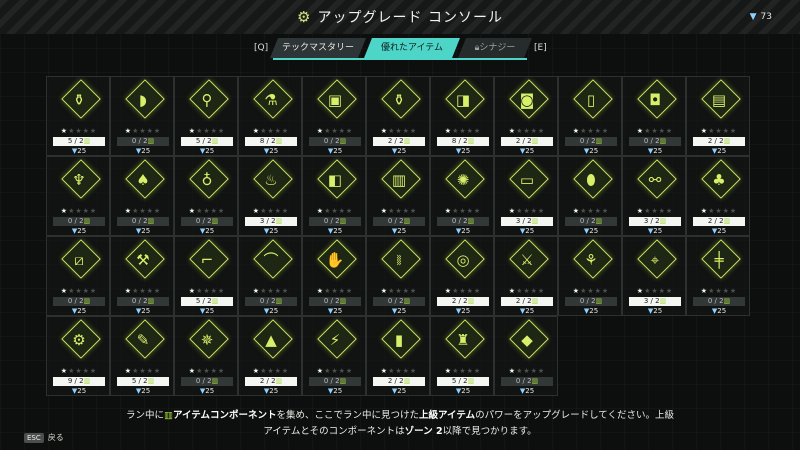 This screenshot has width=800, height=450. Describe the element at coordinates (206, 356) in the screenshot. I see `item-card: ✵ ★★★★★ 0 / 2▥ ▼25` at that location.